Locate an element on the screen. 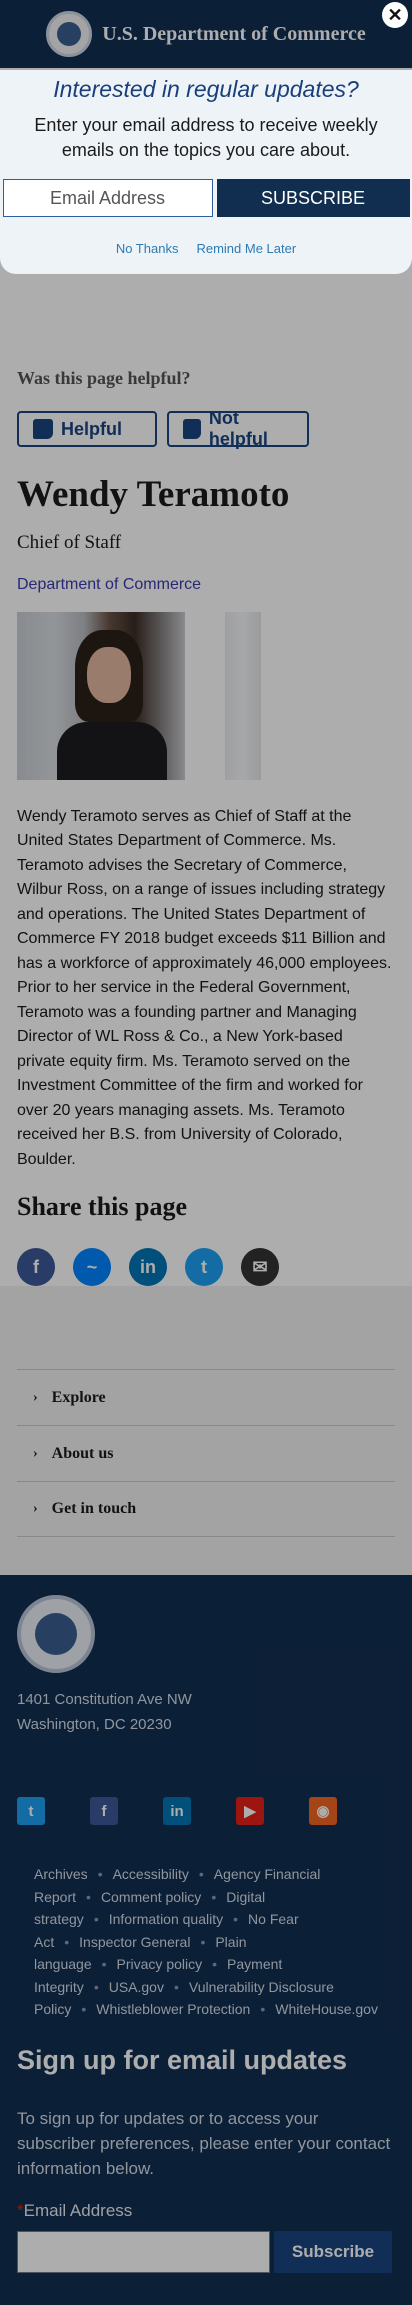 The width and height of the screenshot is (412, 2305). modal-form: Email Address SUBSCRIBE is located at coordinates (206, 198).